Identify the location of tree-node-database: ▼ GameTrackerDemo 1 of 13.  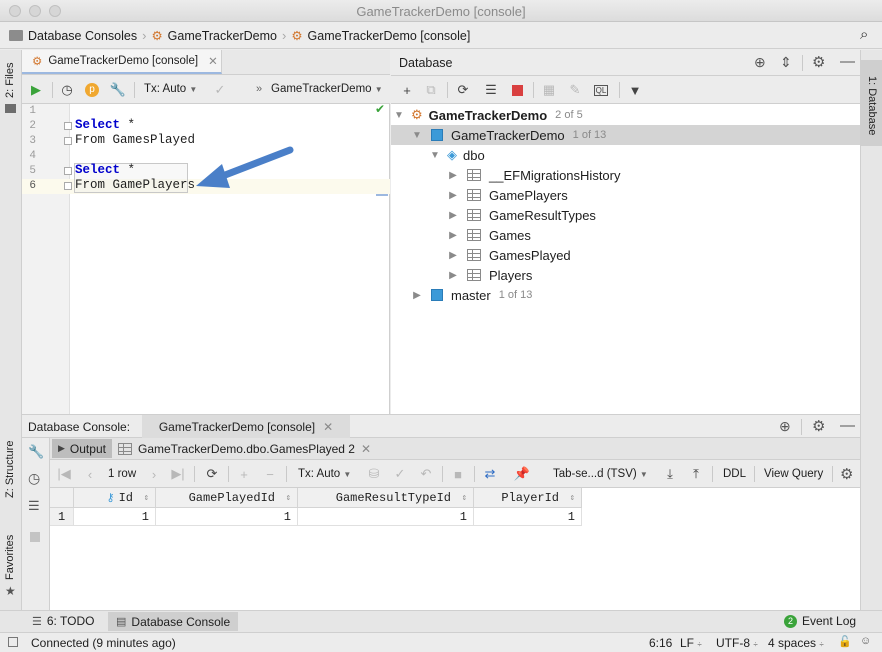
(625, 135).